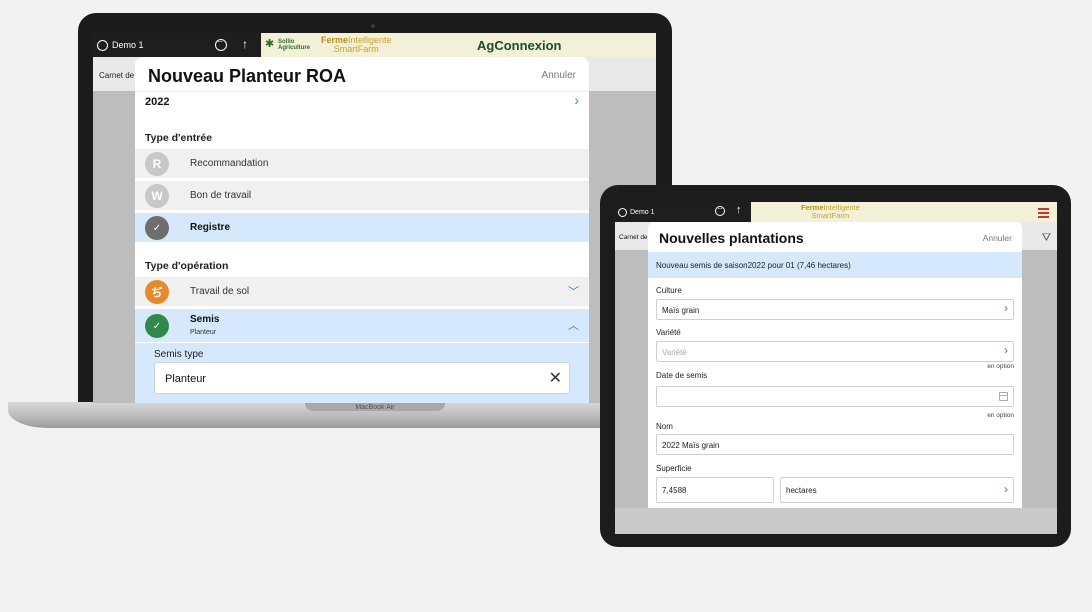 This screenshot has width=1092, height=612. What do you see at coordinates (362, 292) in the screenshot?
I see `operation-option-travail-de-sol: ぢ Travail de sol ﹀` at bounding box center [362, 292].